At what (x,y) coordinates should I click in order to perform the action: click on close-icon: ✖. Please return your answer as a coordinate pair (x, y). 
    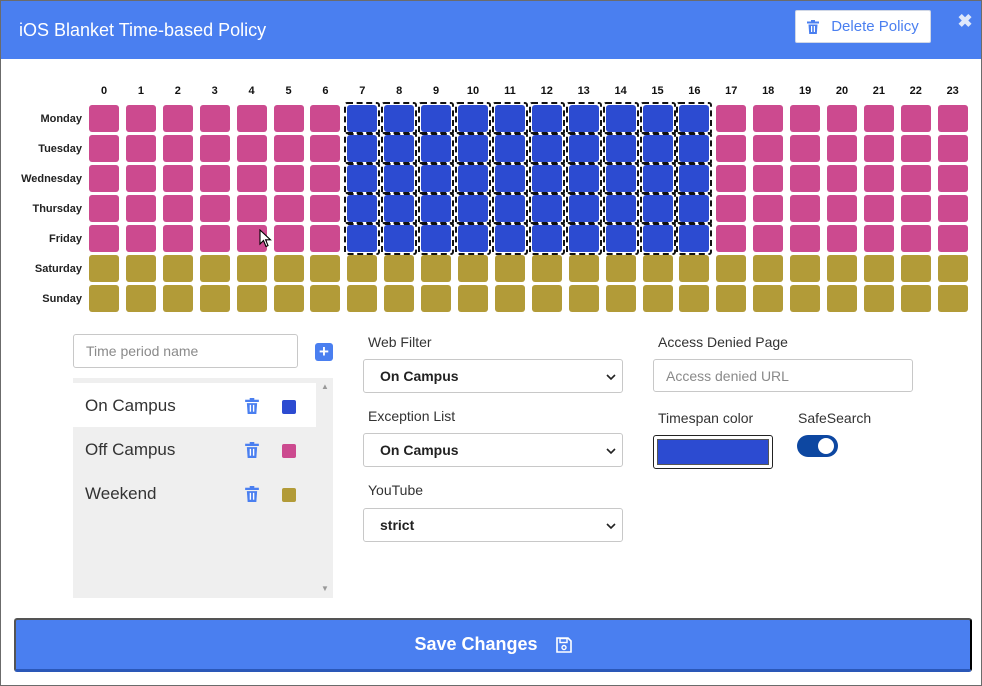
    Looking at the image, I should click on (965, 21).